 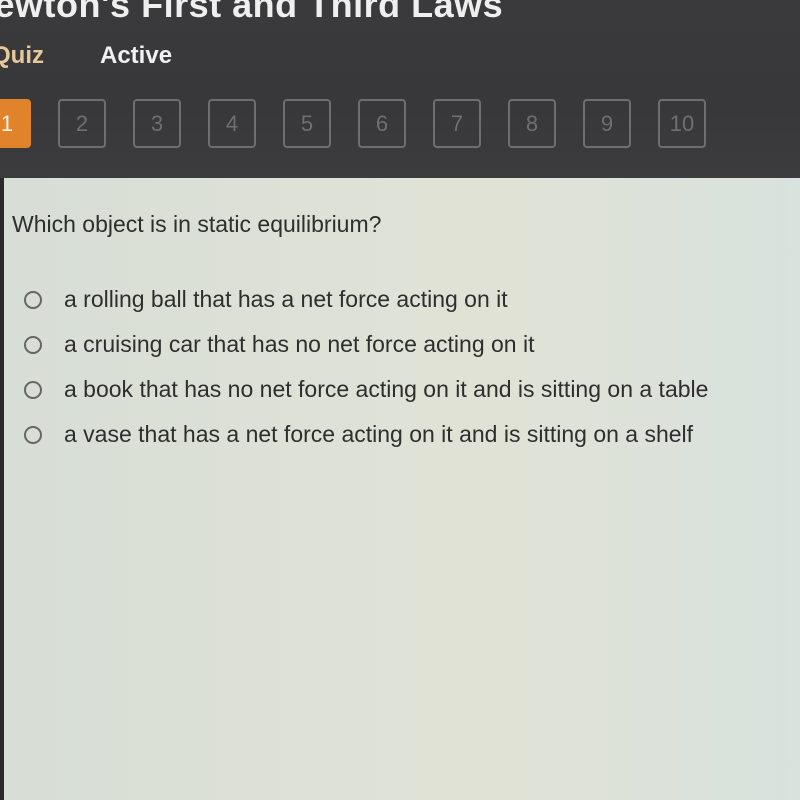 I want to click on question-nav-button-4: 4, so click(x=232, y=123).